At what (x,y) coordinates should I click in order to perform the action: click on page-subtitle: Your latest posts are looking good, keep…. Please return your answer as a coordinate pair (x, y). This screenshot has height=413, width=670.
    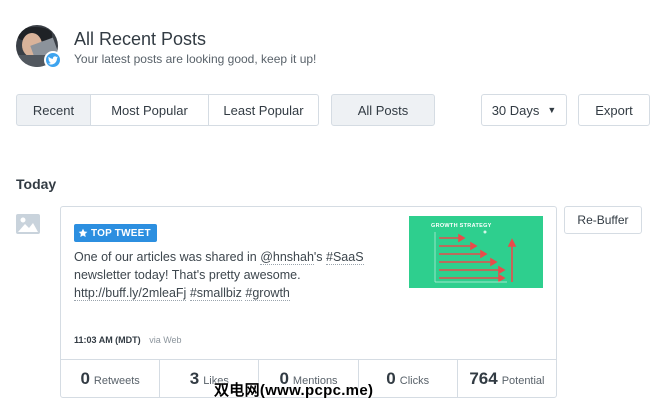
    Looking at the image, I should click on (195, 59).